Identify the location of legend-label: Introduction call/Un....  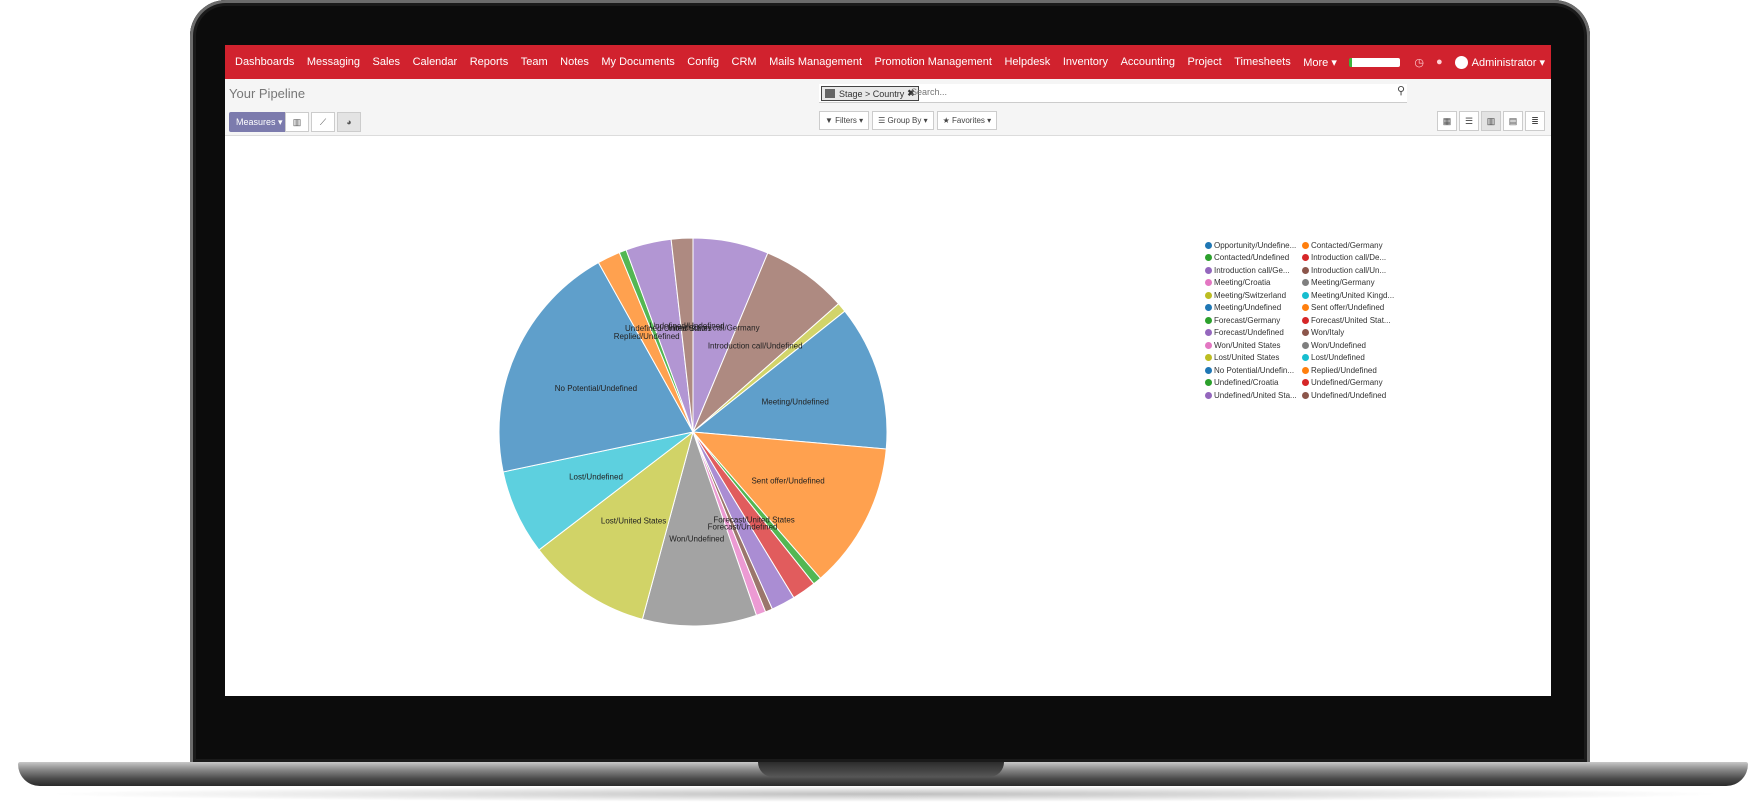
(1349, 270).